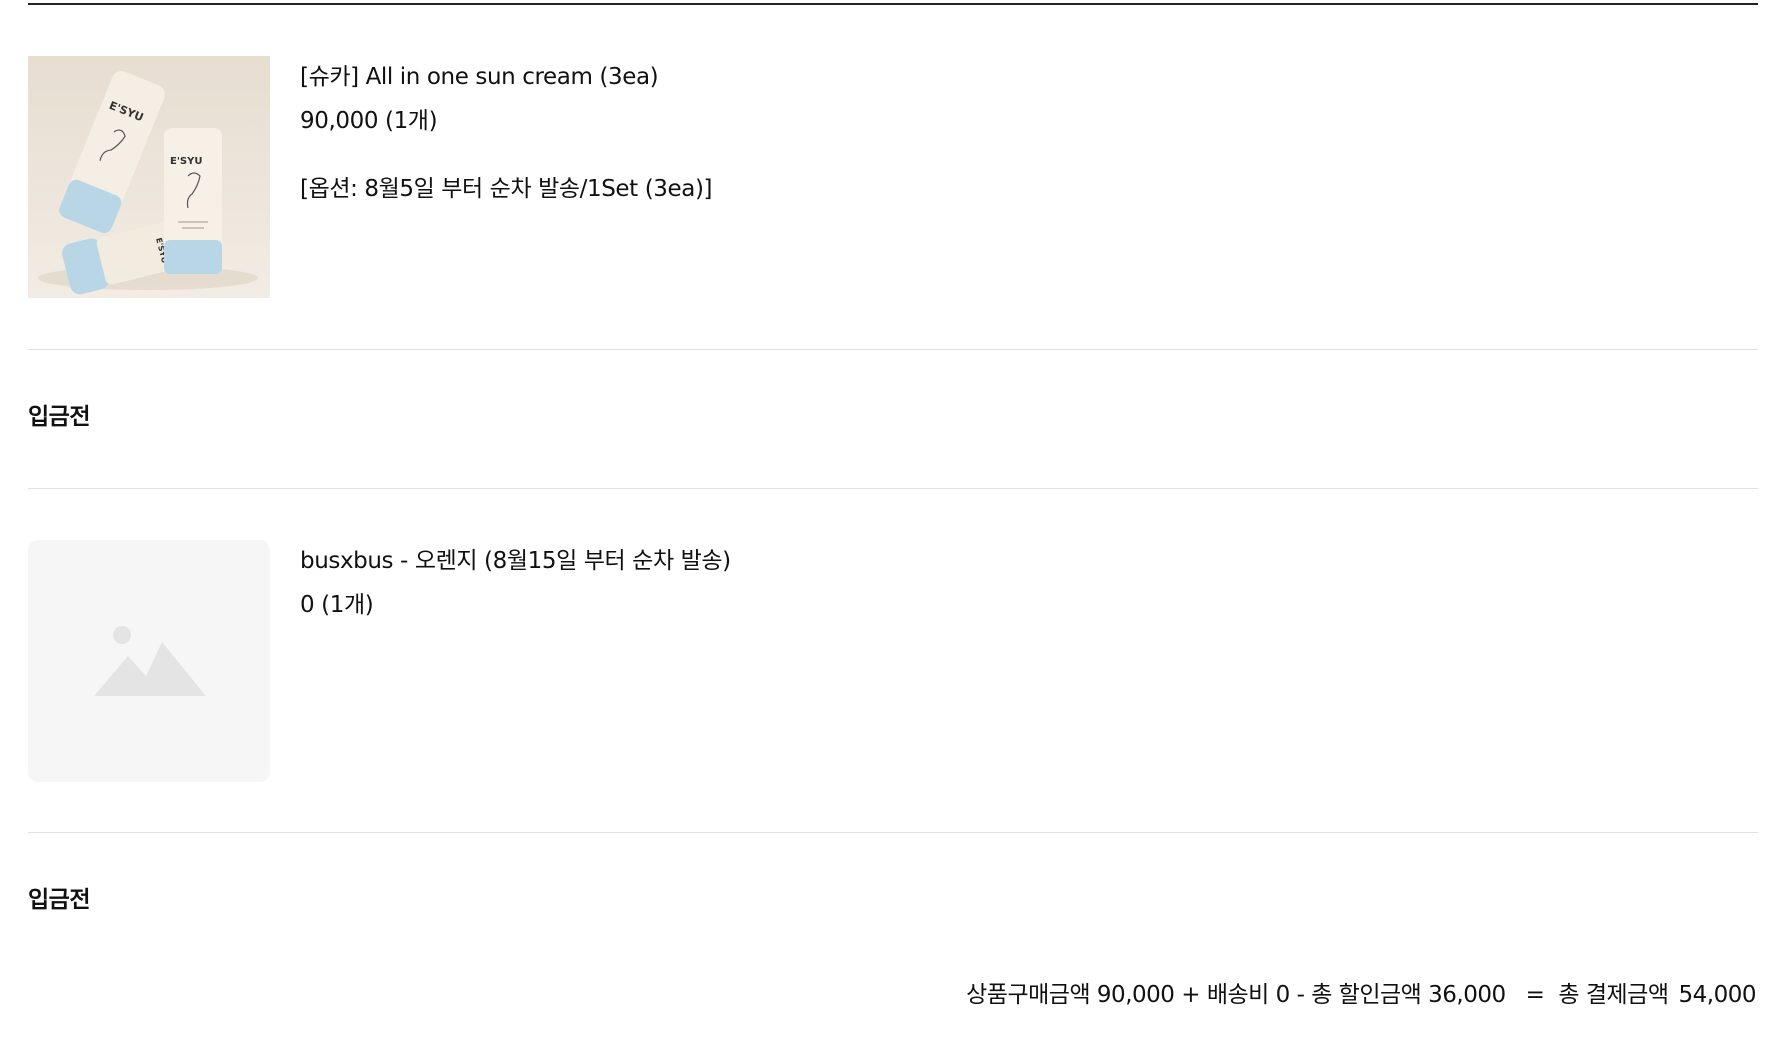 The image size is (1768, 1048). Describe the element at coordinates (1237, 995) in the screenshot. I see `shipping-label: 배송비` at that location.